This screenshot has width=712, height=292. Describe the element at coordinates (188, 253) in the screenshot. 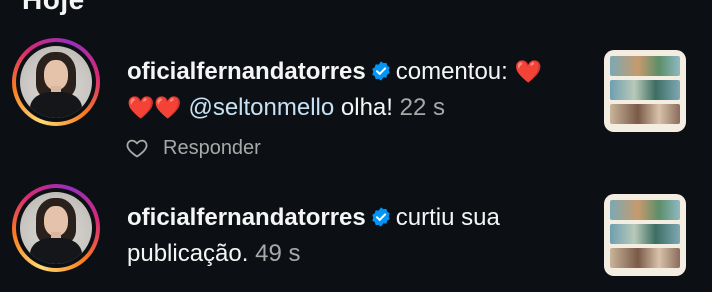

I see `action-text-continued: publicação.` at that location.